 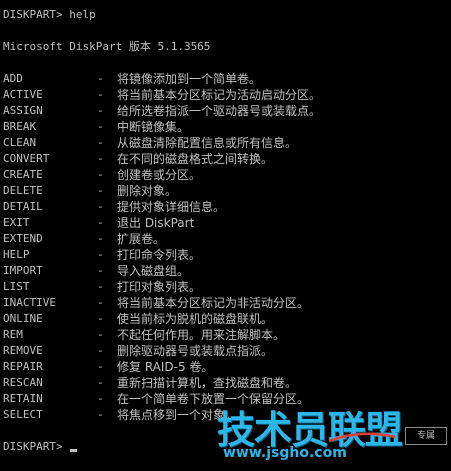 I want to click on command-row: DELETE - 删除对象。, so click(x=227, y=191).